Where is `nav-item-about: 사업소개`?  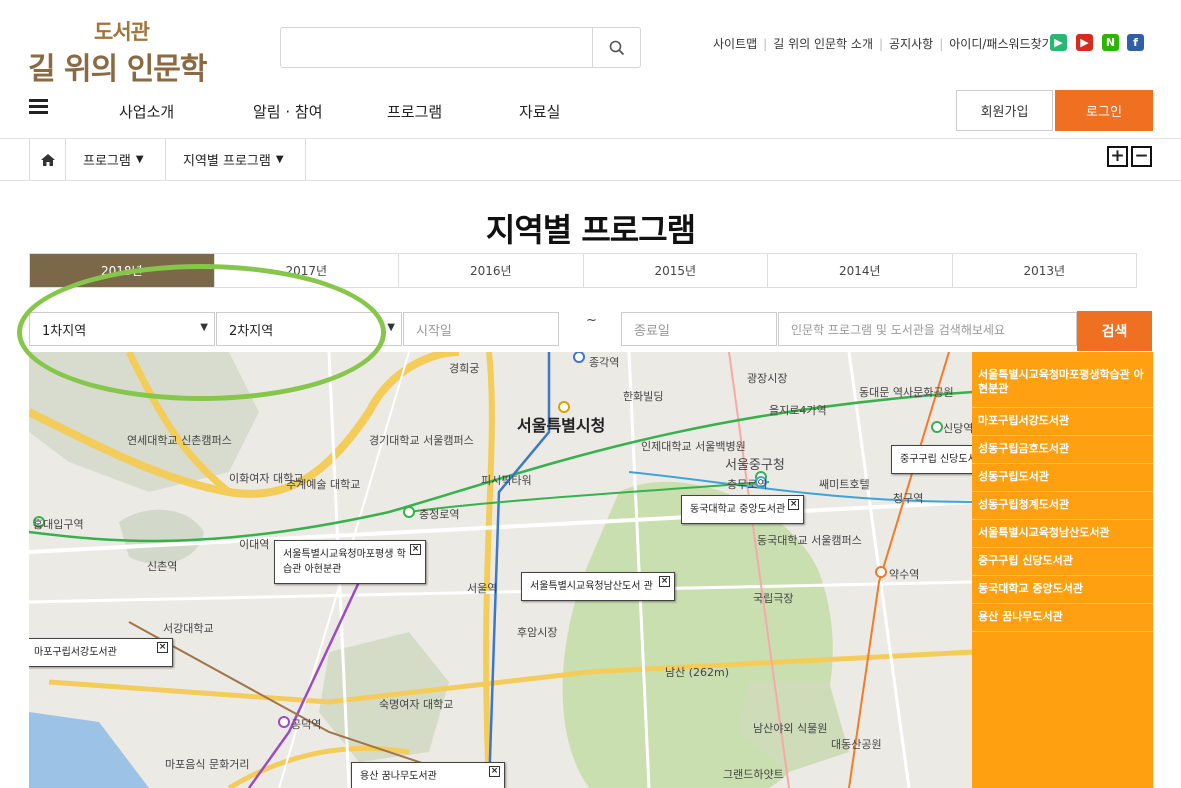
nav-item-about: 사업소개 is located at coordinates (146, 111).